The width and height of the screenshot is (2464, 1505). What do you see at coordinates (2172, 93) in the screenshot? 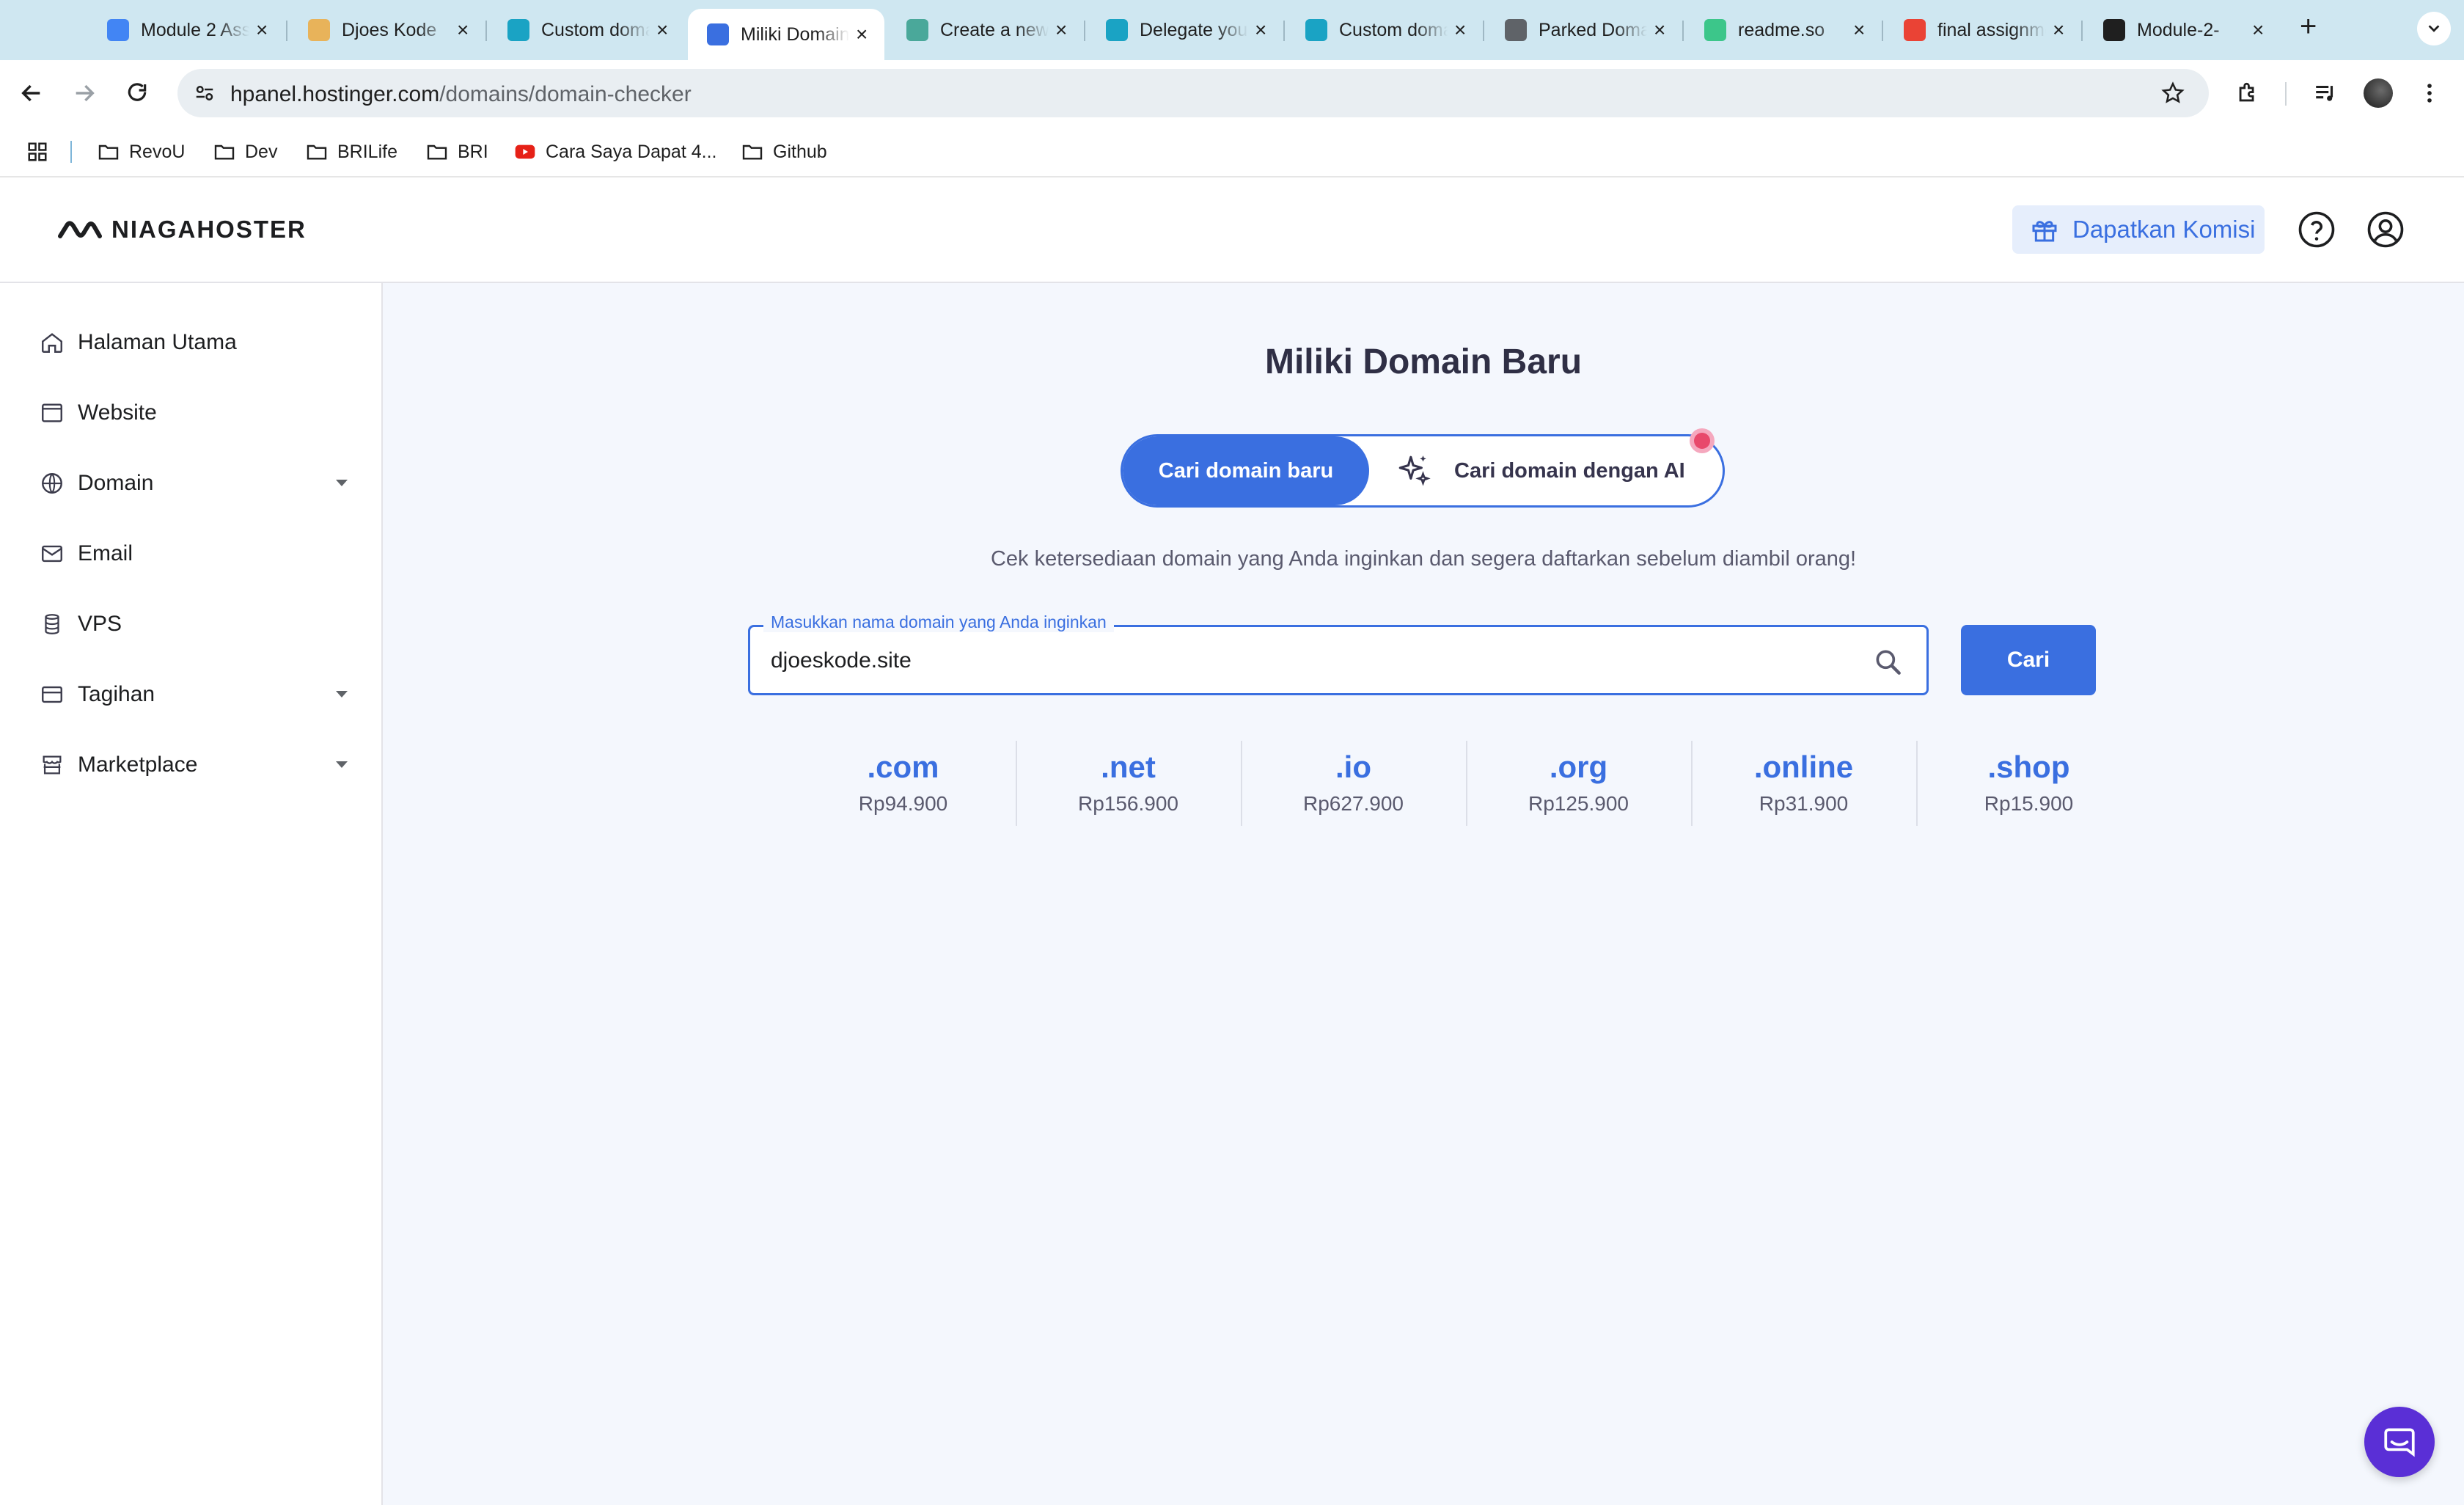
I see `star-icon` at bounding box center [2172, 93].